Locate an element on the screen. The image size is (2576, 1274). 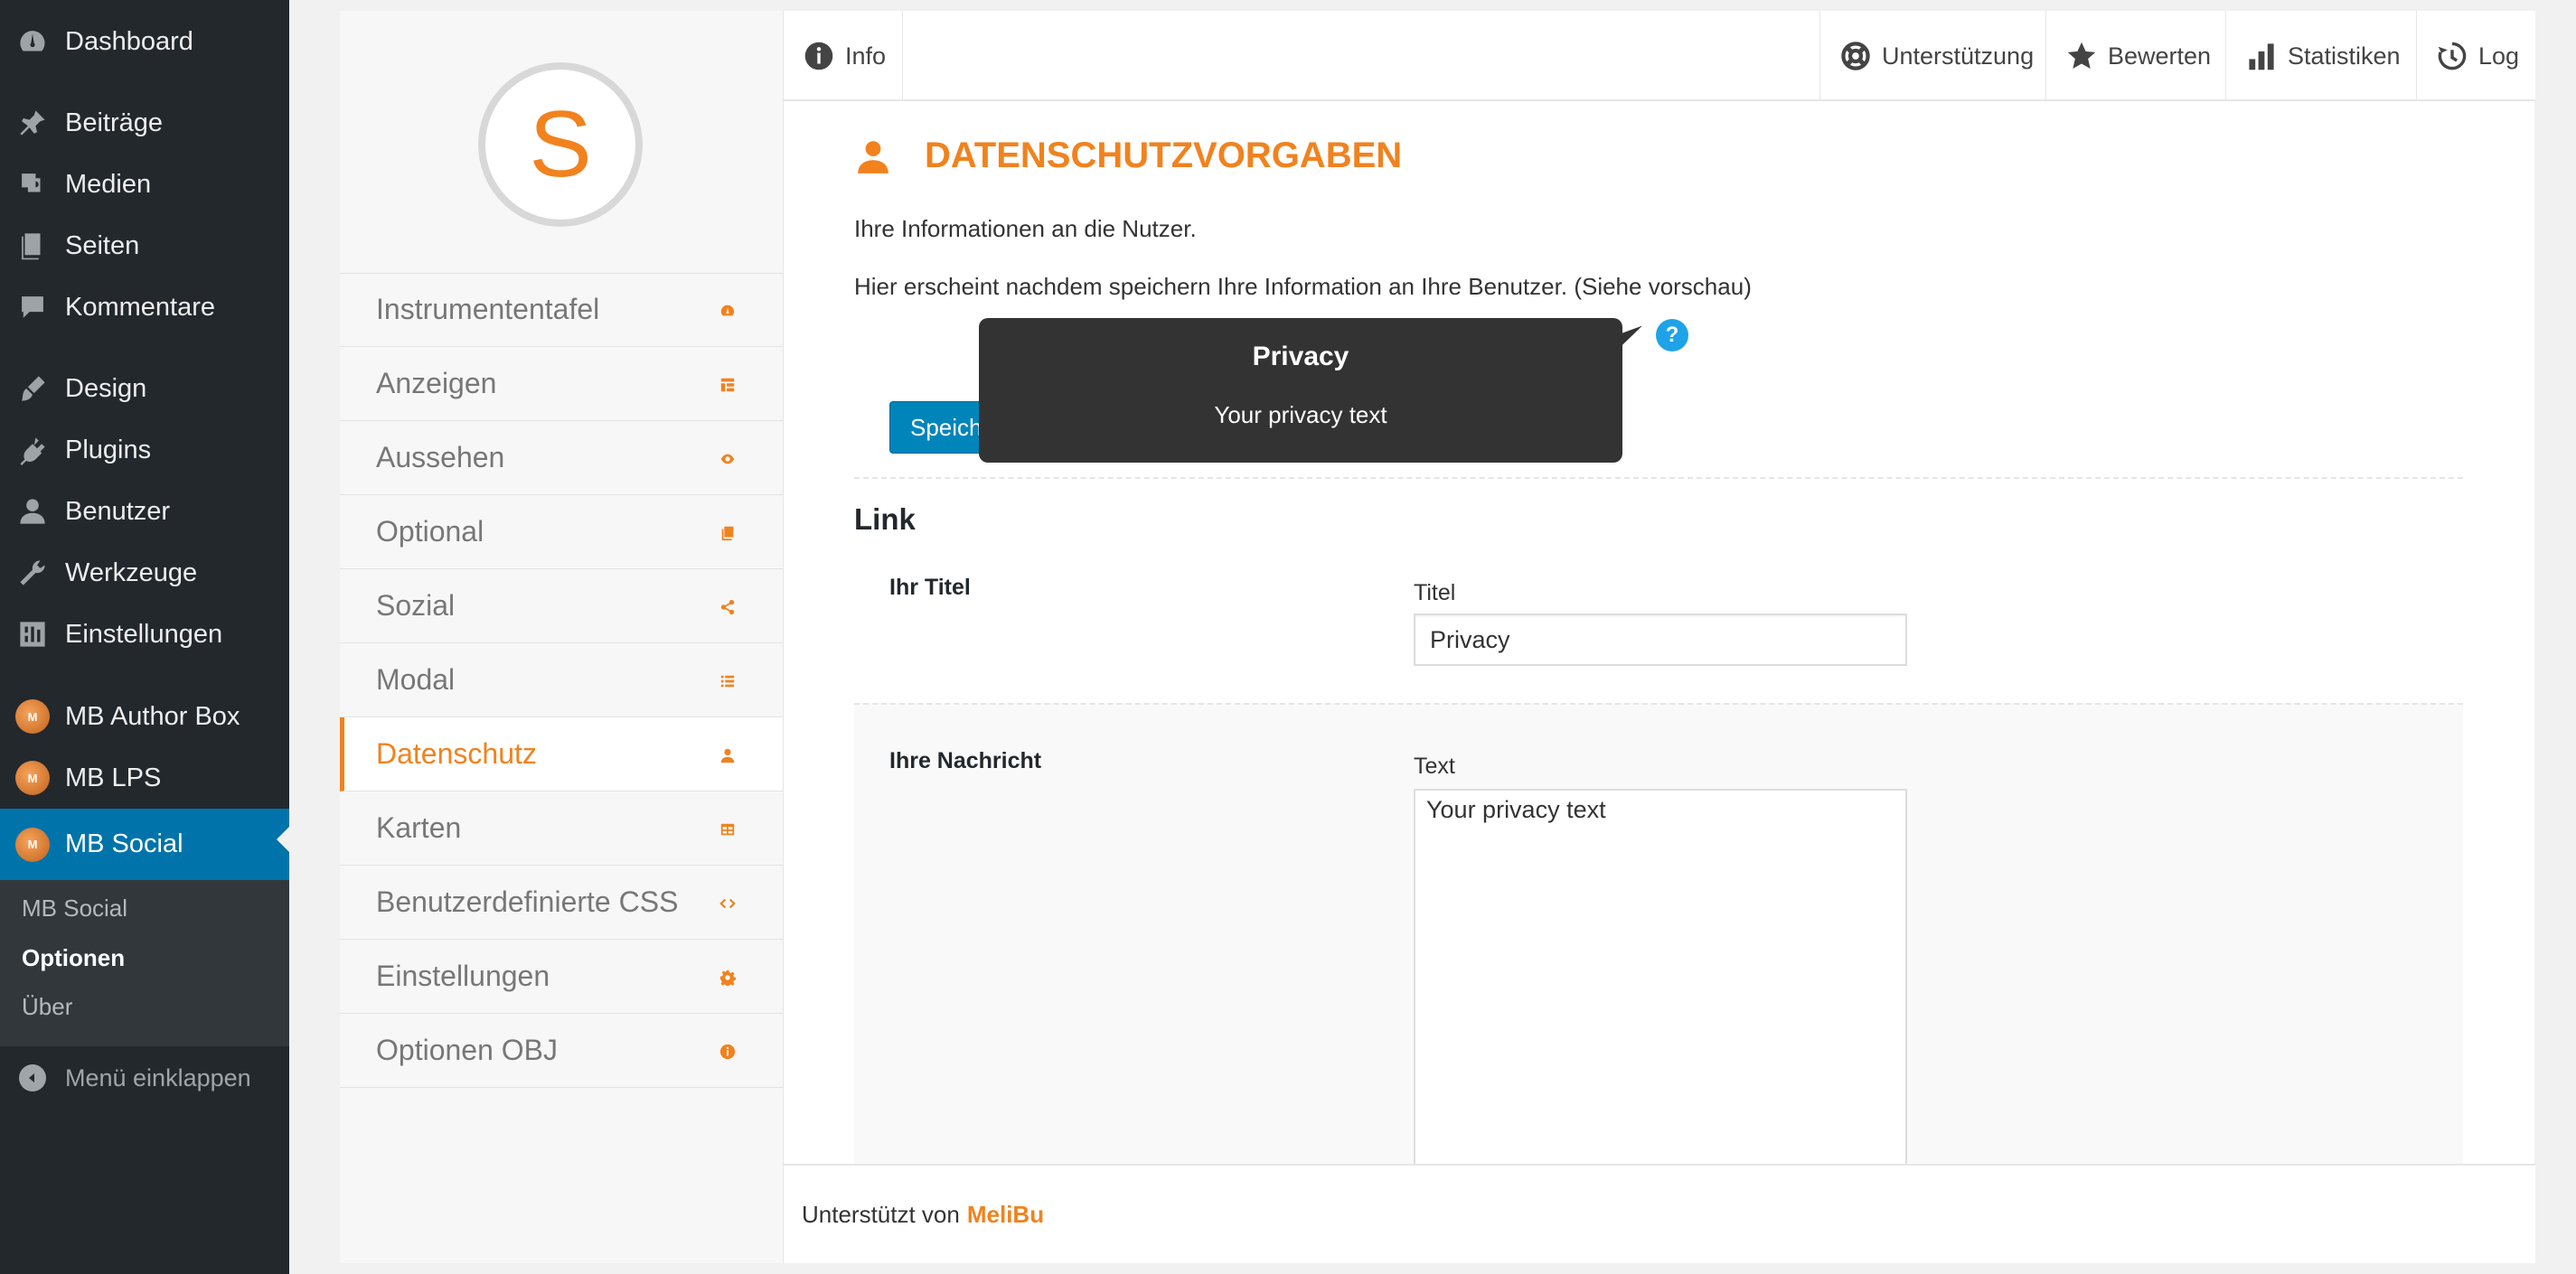
brush-icon is located at coordinates (32, 388).